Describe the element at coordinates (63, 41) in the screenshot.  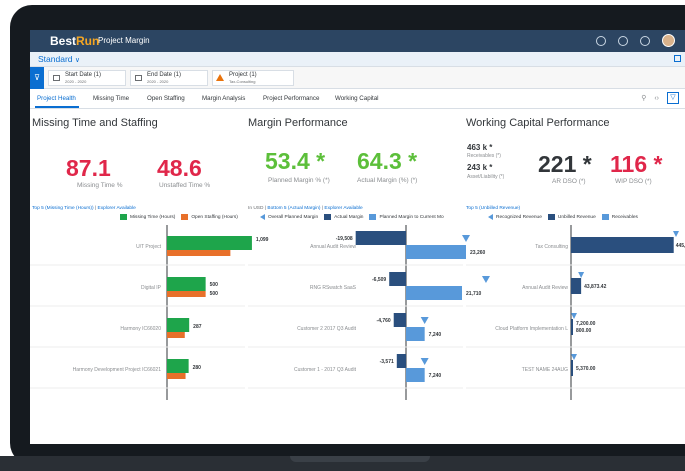
I see `logo-text: Best` at that location.